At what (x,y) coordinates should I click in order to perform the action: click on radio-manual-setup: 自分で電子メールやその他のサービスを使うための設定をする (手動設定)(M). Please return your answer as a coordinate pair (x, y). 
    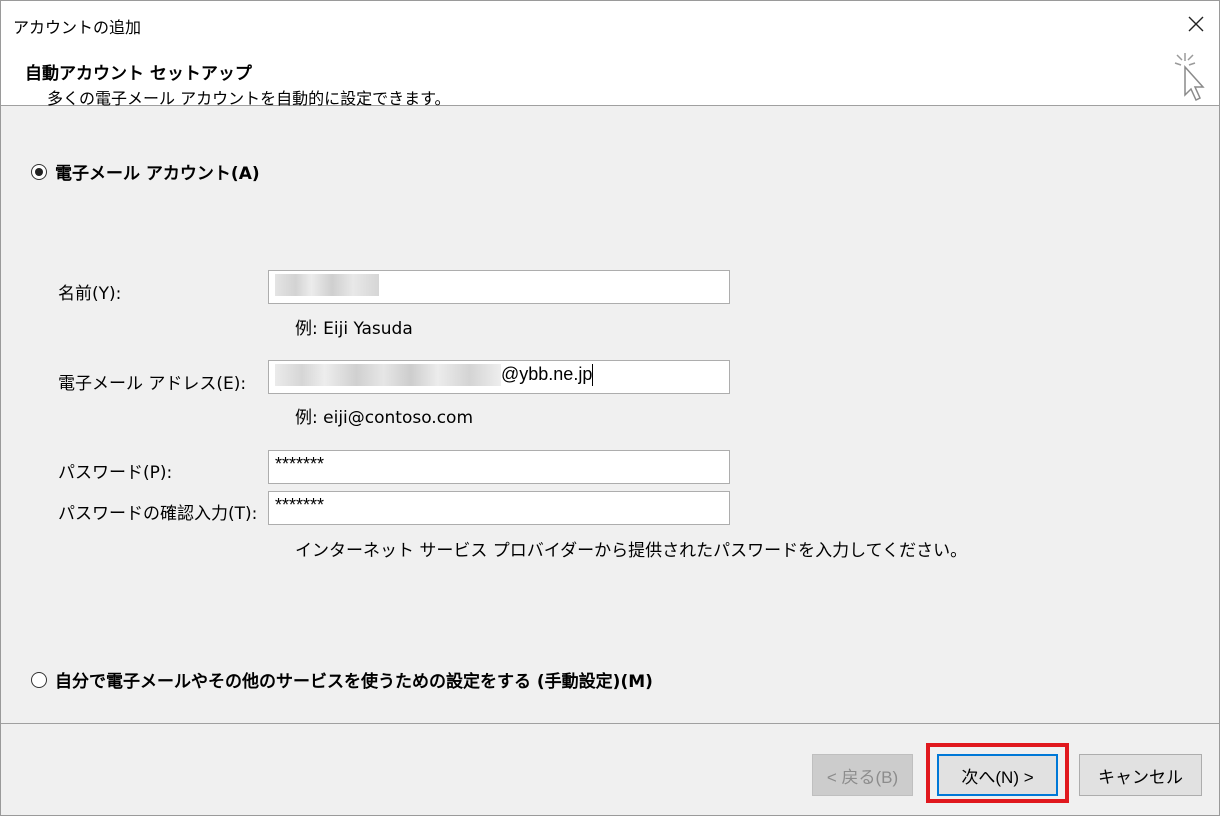
    Looking at the image, I should click on (342, 679).